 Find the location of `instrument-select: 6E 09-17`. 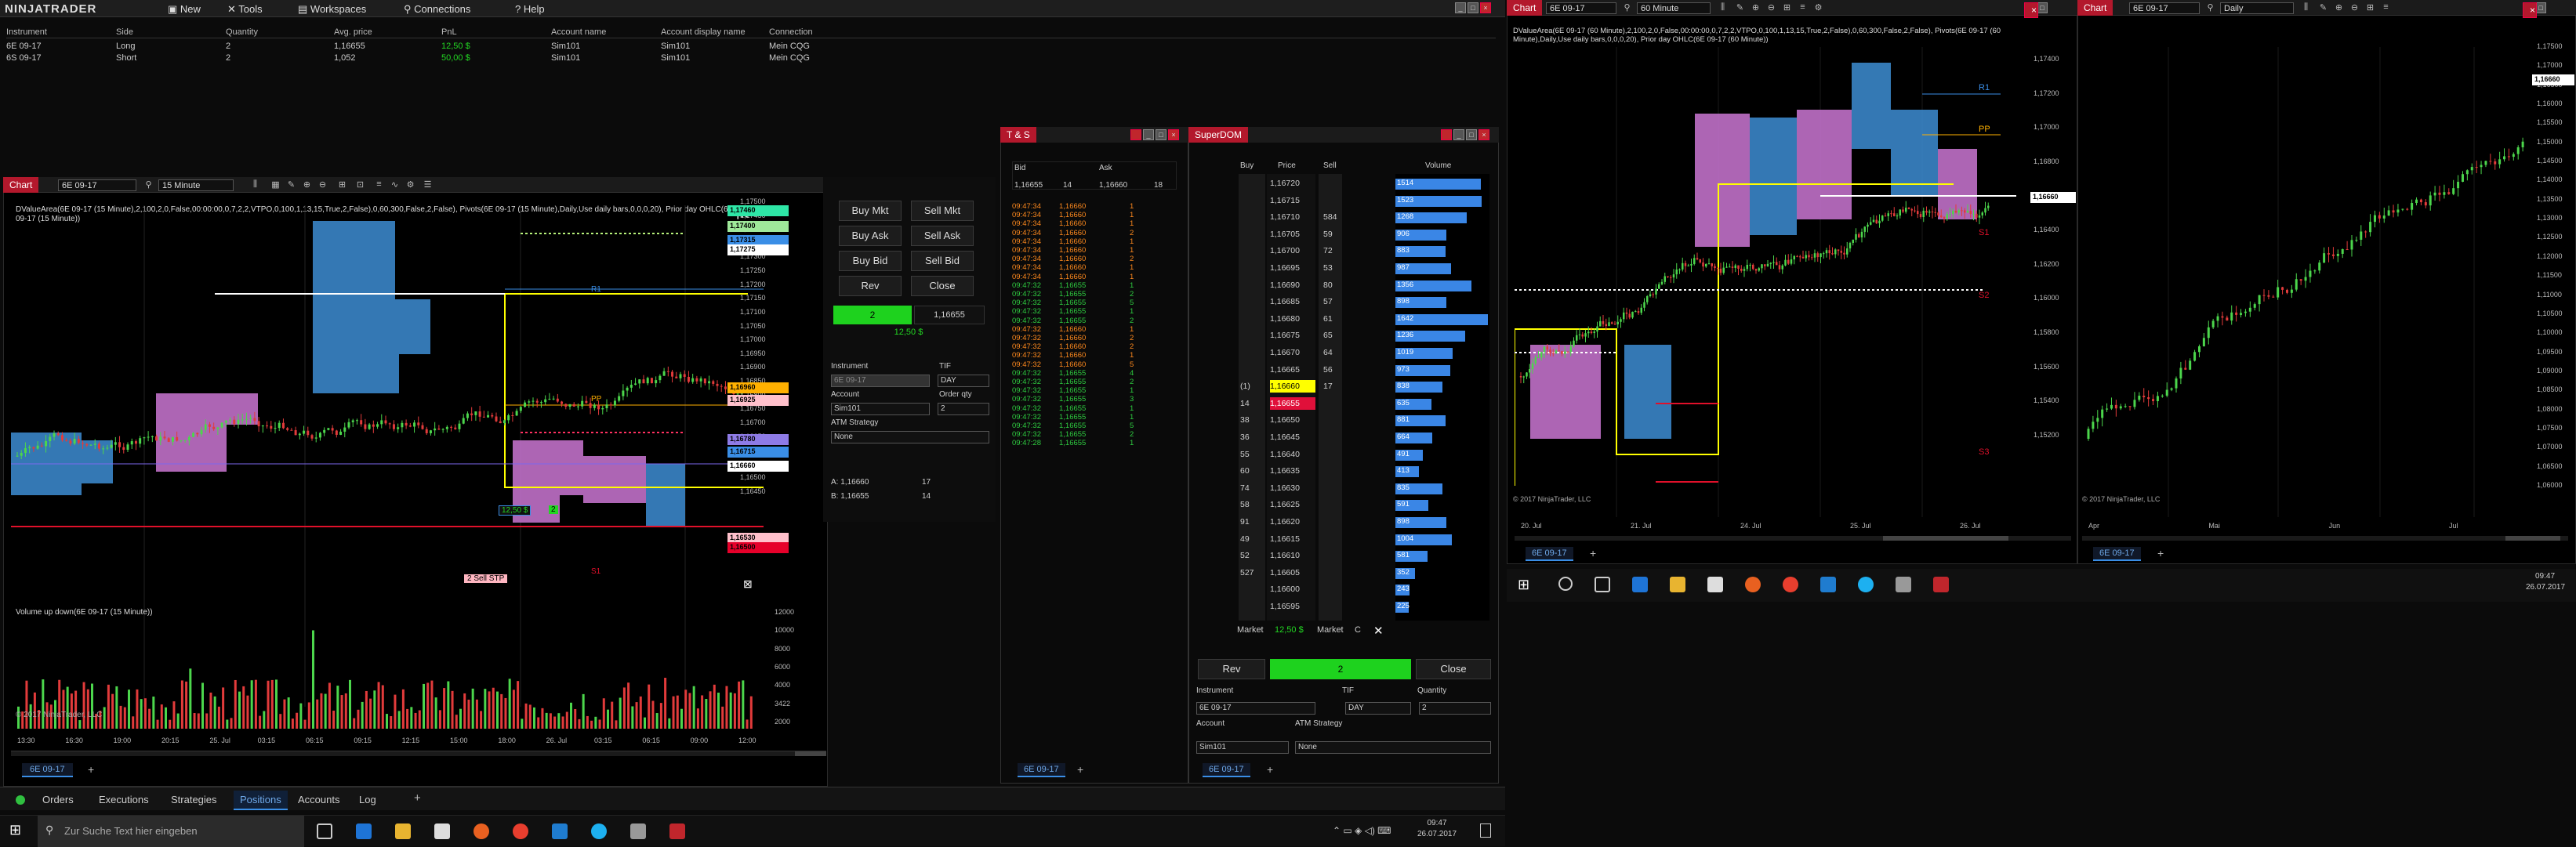

instrument-select: 6E 09-17 is located at coordinates (881, 381).